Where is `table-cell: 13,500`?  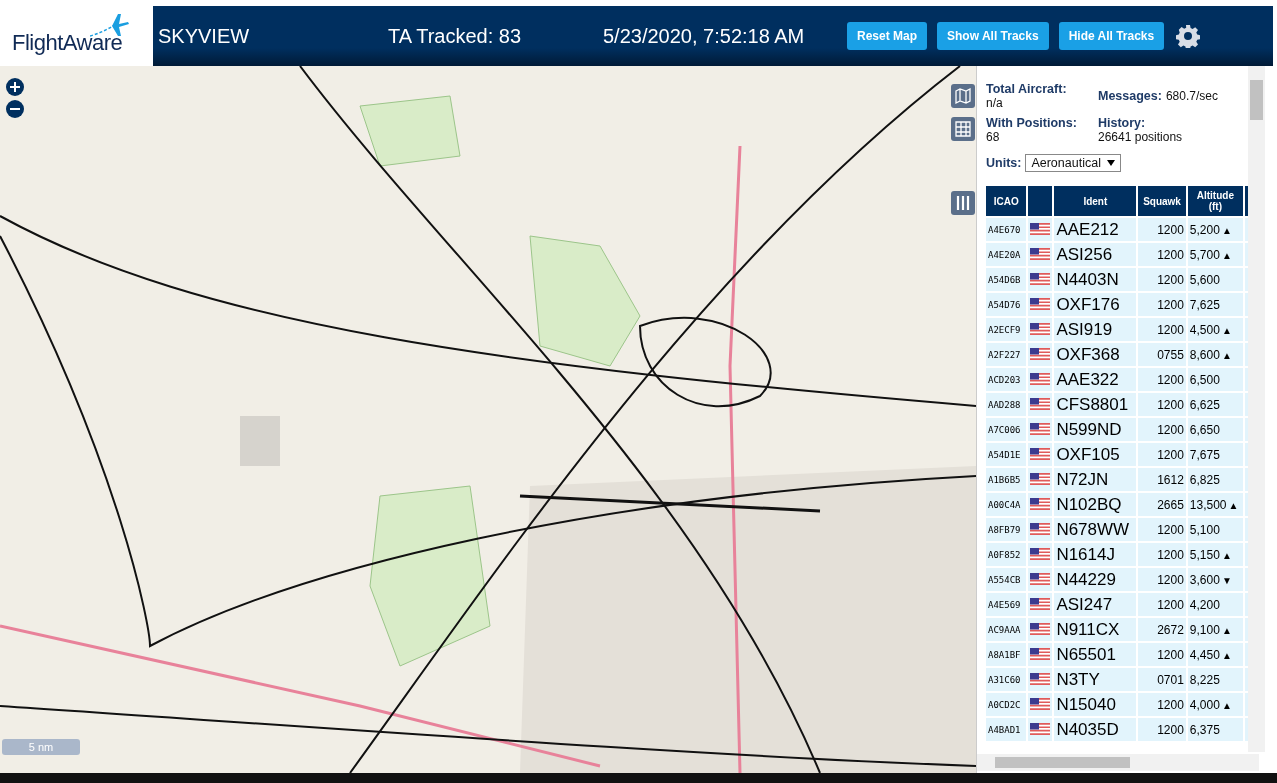 table-cell: 13,500 is located at coordinates (1208, 504).